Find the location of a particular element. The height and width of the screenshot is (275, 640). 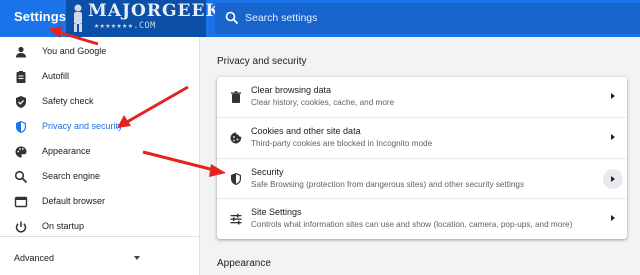

sidebar-item-label: Default browser is located at coordinates (74, 201).